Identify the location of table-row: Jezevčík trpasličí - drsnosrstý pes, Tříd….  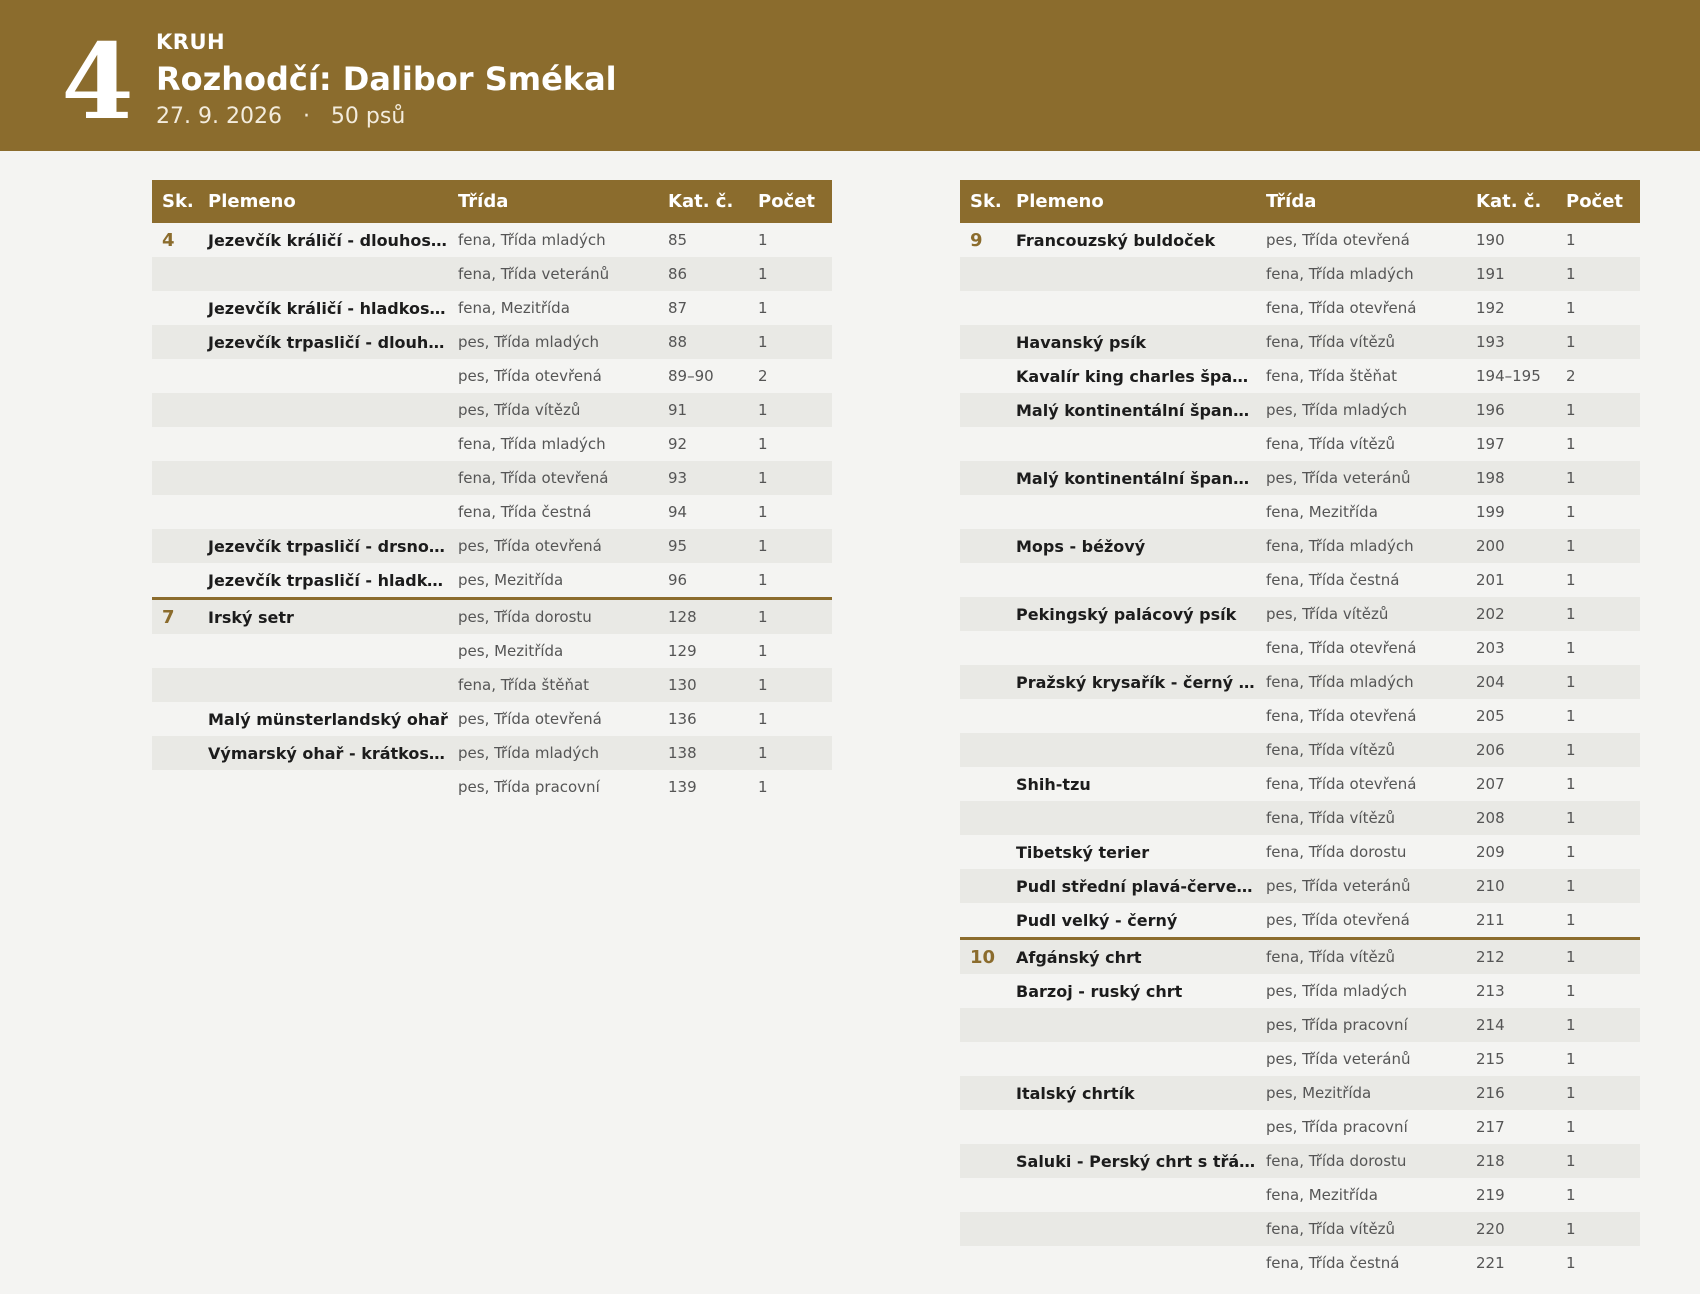
(492, 546).